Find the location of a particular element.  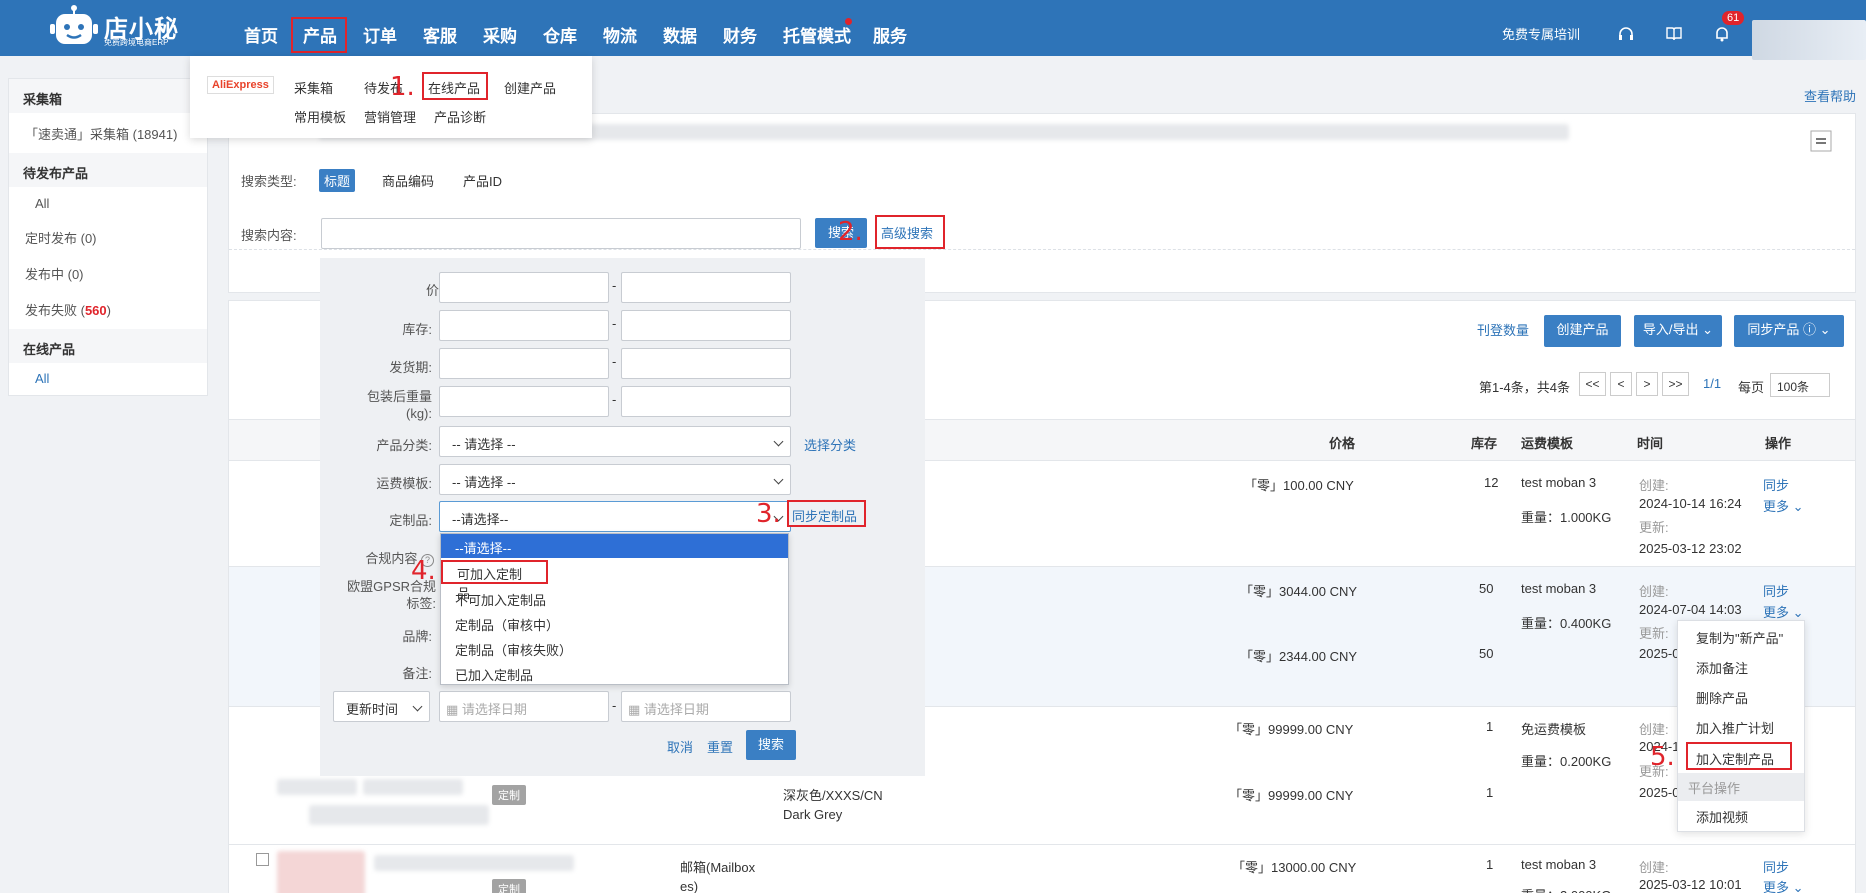

row3b-updated: 2025-0 is located at coordinates (1659, 792).